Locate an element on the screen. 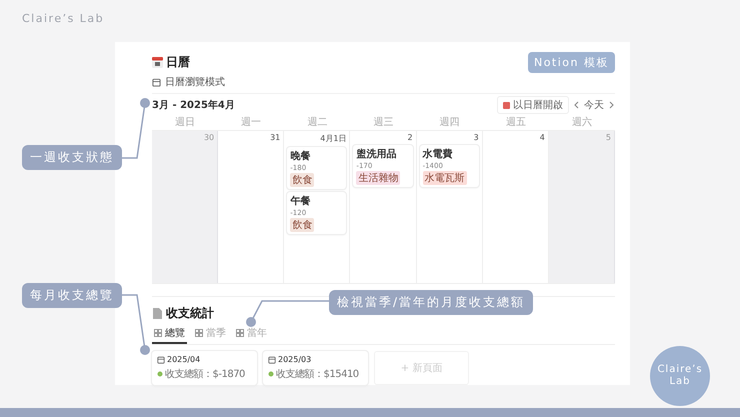  card-title: 2025/03 is located at coordinates (295, 359).